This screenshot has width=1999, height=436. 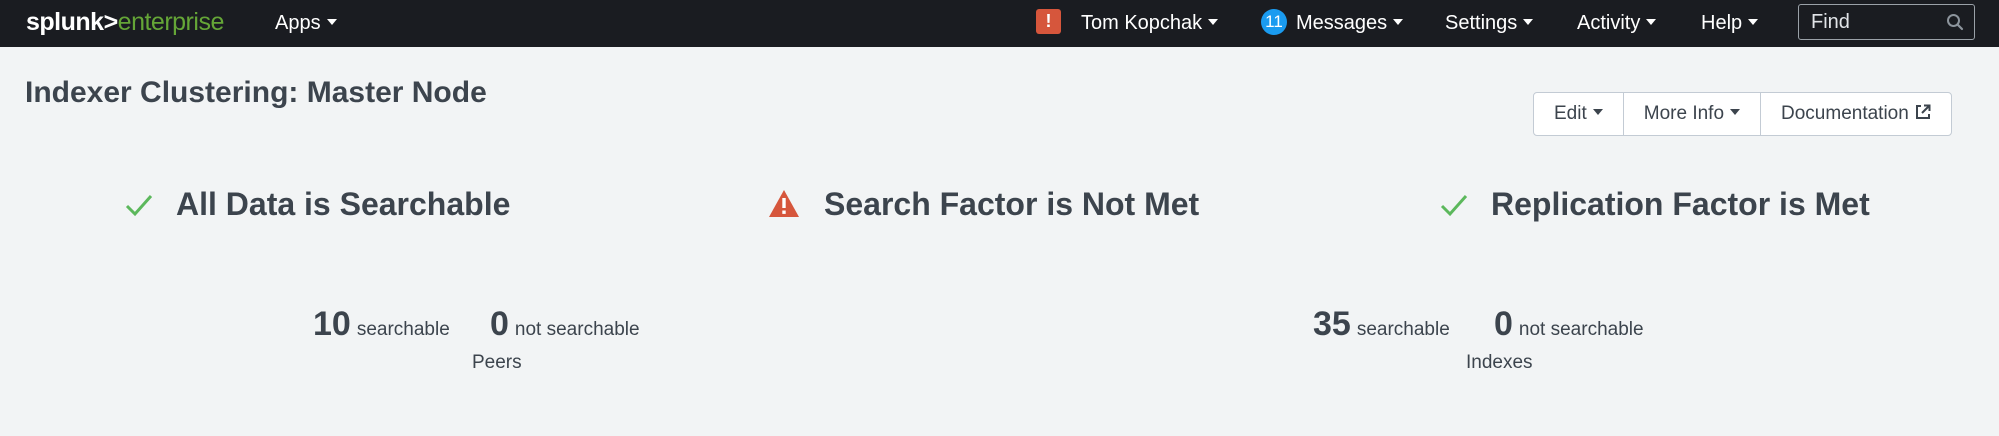 I want to click on splunk-logo: splunk>enterprise, so click(x=125, y=22).